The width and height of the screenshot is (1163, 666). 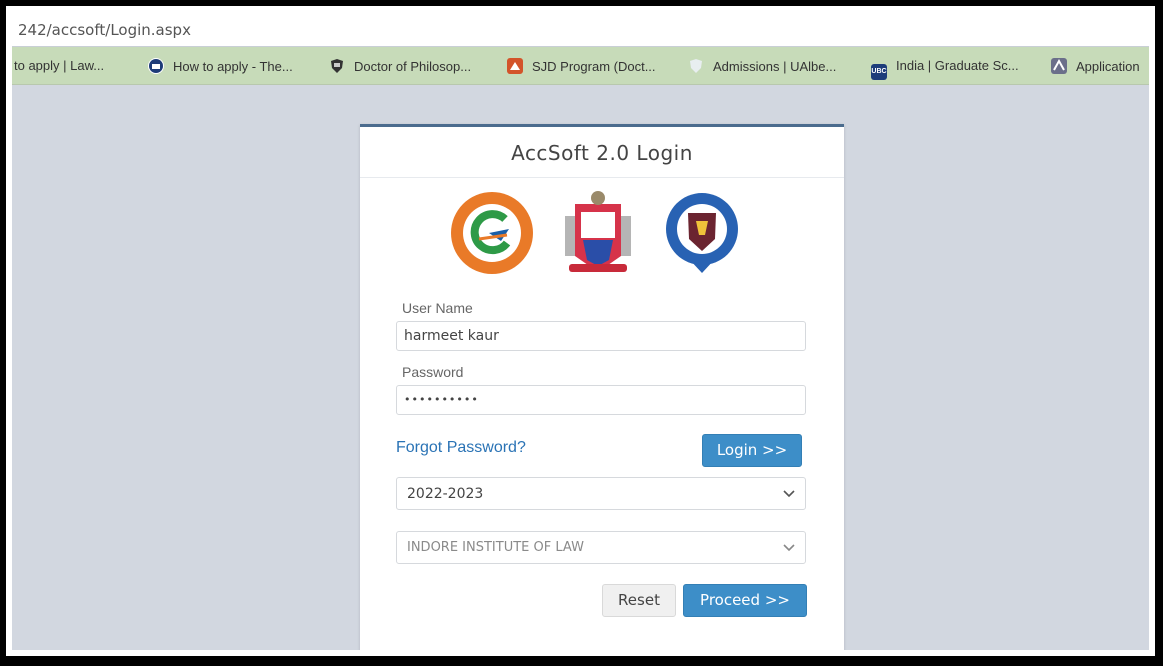 What do you see at coordinates (437, 308) in the screenshot?
I see `username-label: User Name` at bounding box center [437, 308].